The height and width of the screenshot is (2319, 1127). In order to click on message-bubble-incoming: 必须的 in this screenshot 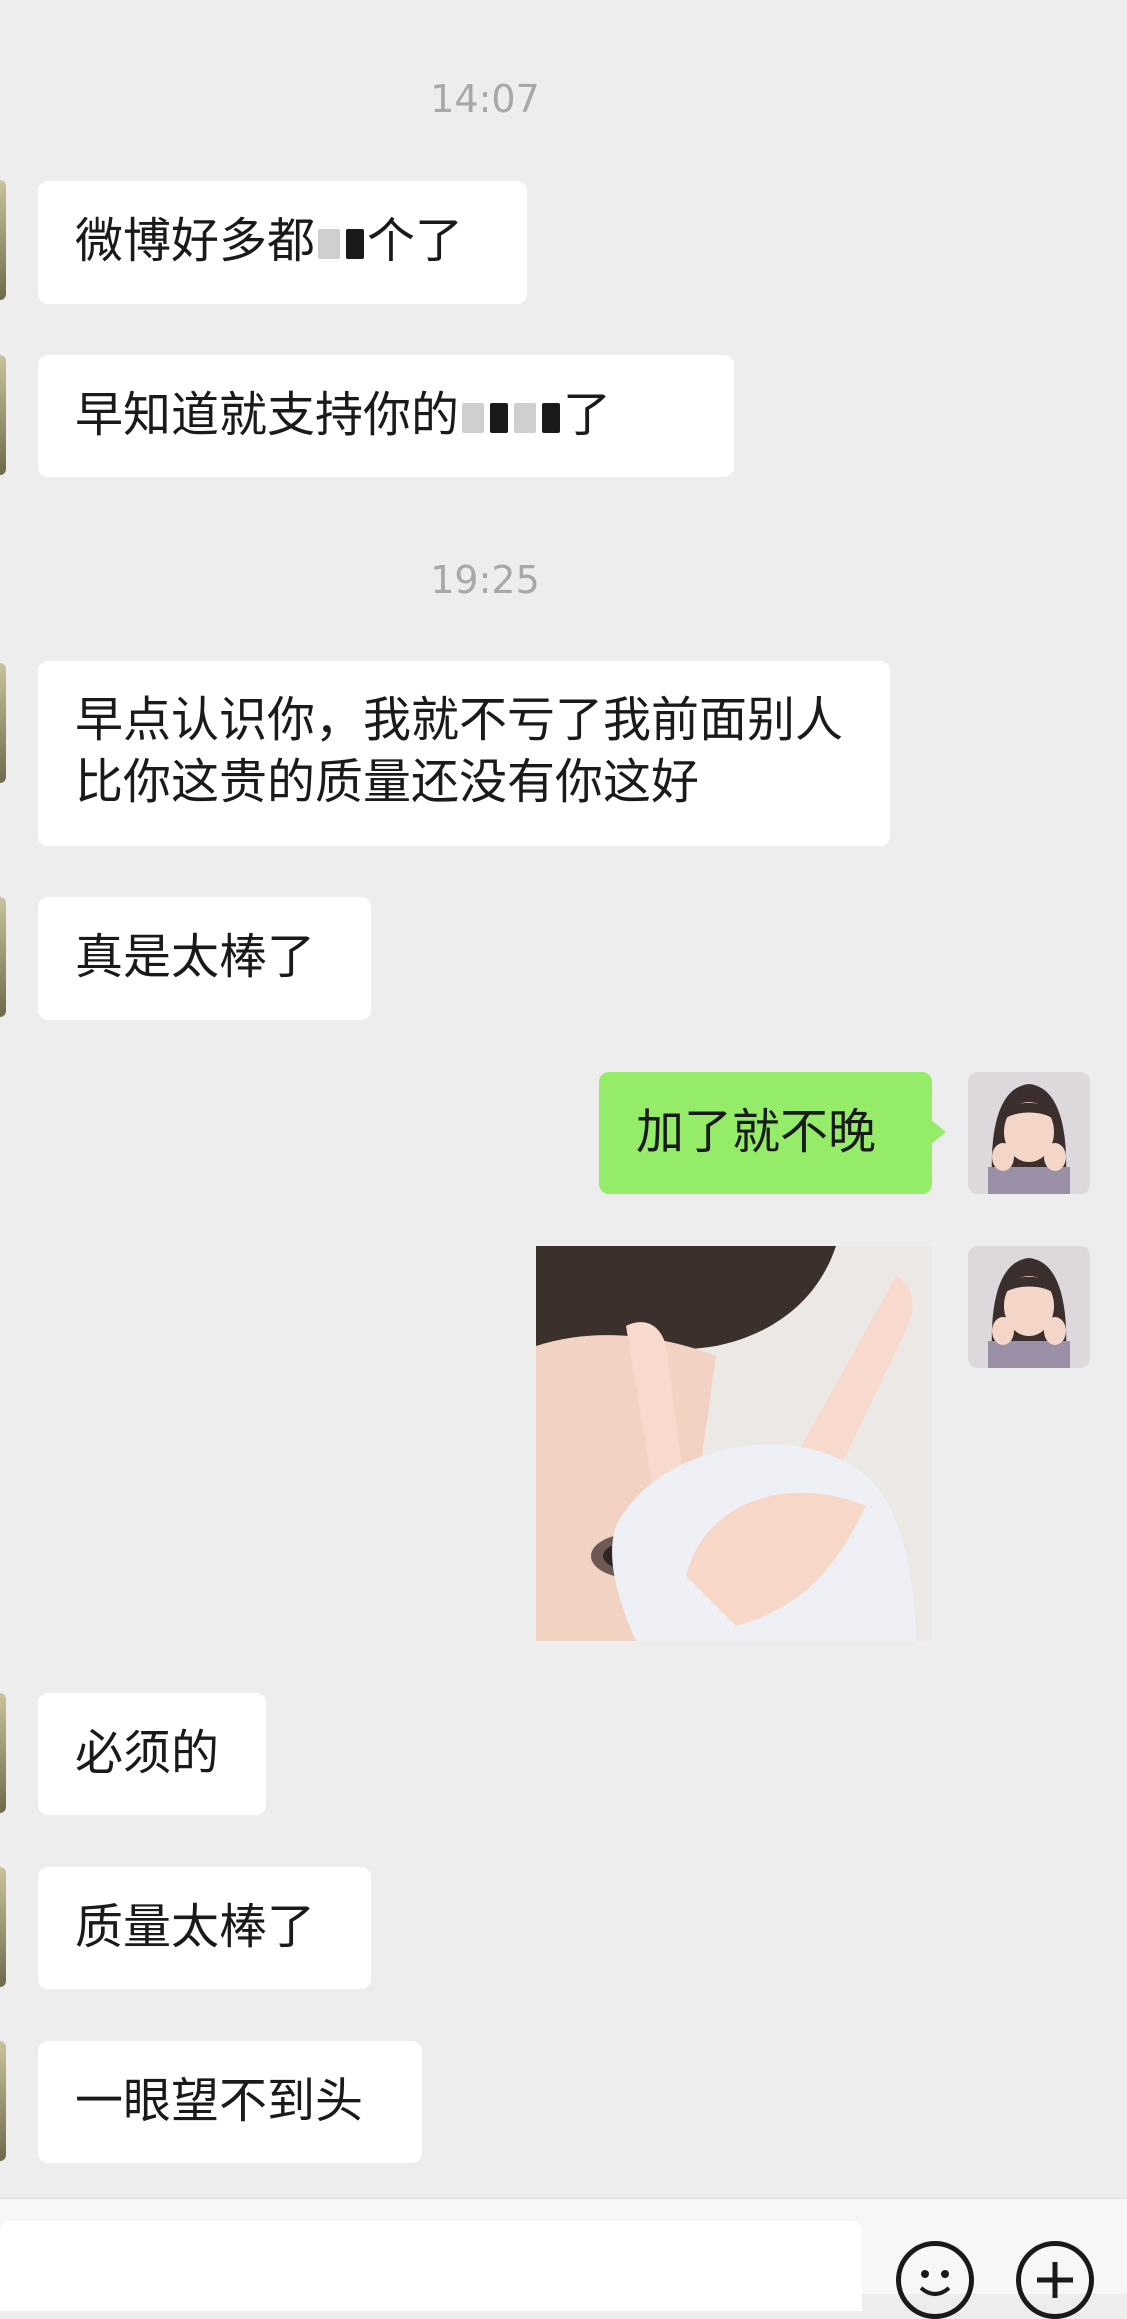, I will do `click(152, 1754)`.